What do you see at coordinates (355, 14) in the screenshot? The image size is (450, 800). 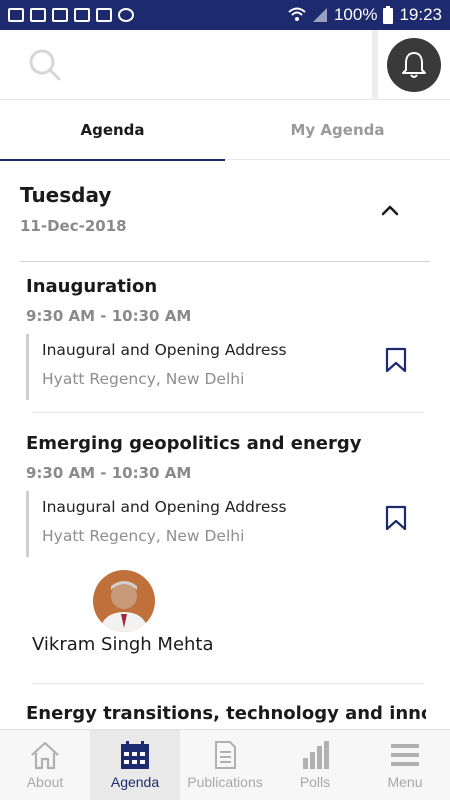 I see `battery-level: 100%` at bounding box center [355, 14].